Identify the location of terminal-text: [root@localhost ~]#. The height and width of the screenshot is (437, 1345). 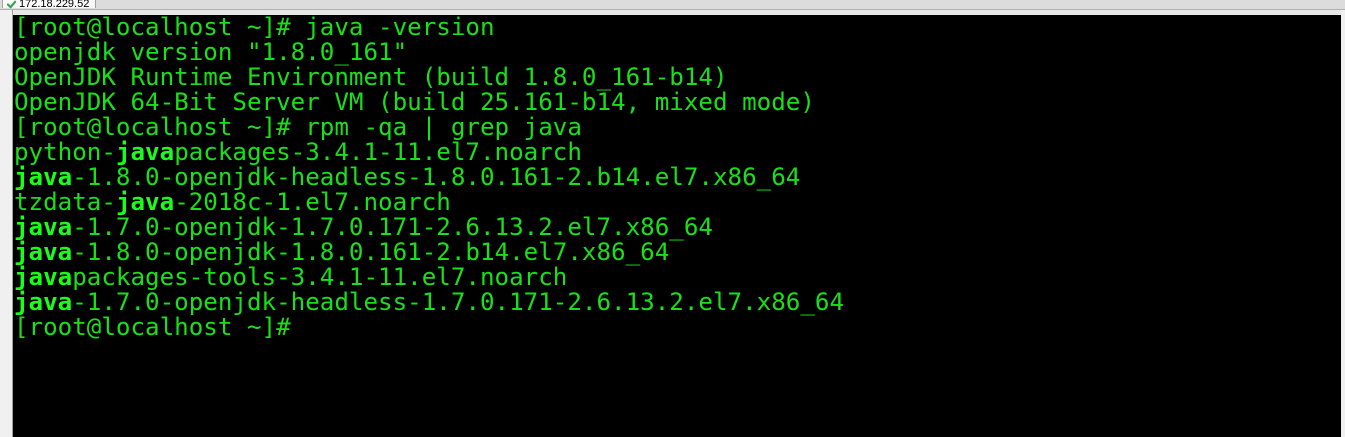
(160, 327).